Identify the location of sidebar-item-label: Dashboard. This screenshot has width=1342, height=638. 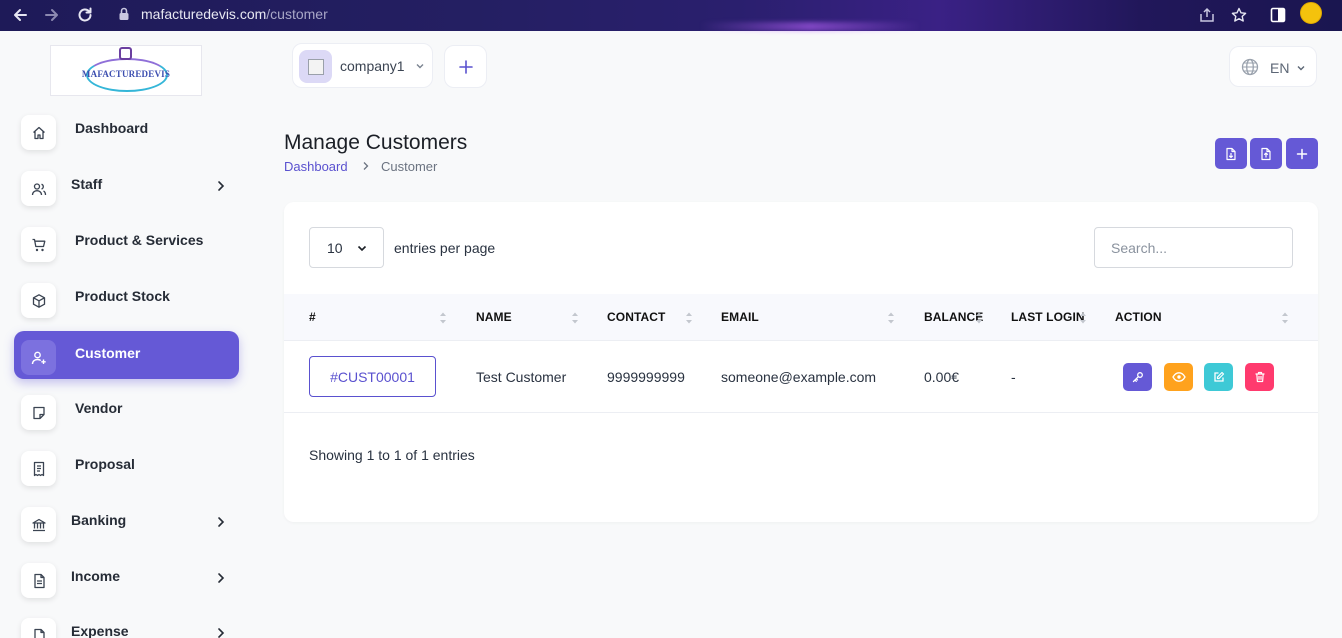
(112, 128).